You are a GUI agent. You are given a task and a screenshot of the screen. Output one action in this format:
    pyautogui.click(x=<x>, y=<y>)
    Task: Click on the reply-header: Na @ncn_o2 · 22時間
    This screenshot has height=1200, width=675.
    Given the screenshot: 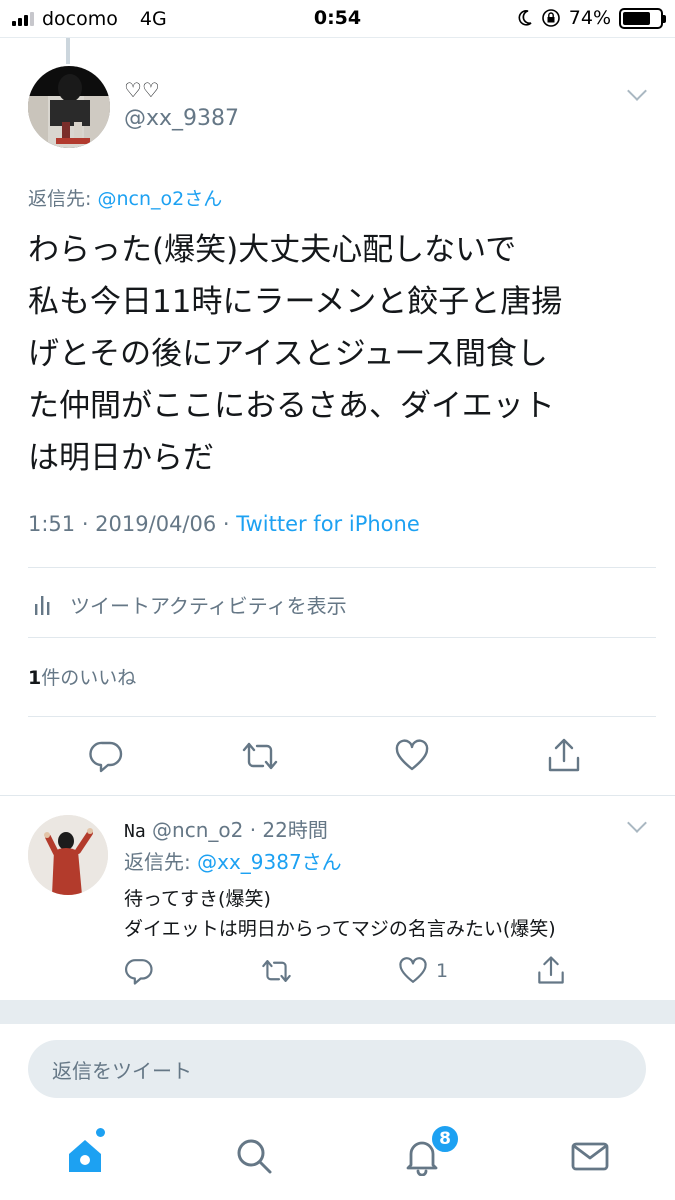 What is the action you would take?
    pyautogui.click(x=226, y=828)
    